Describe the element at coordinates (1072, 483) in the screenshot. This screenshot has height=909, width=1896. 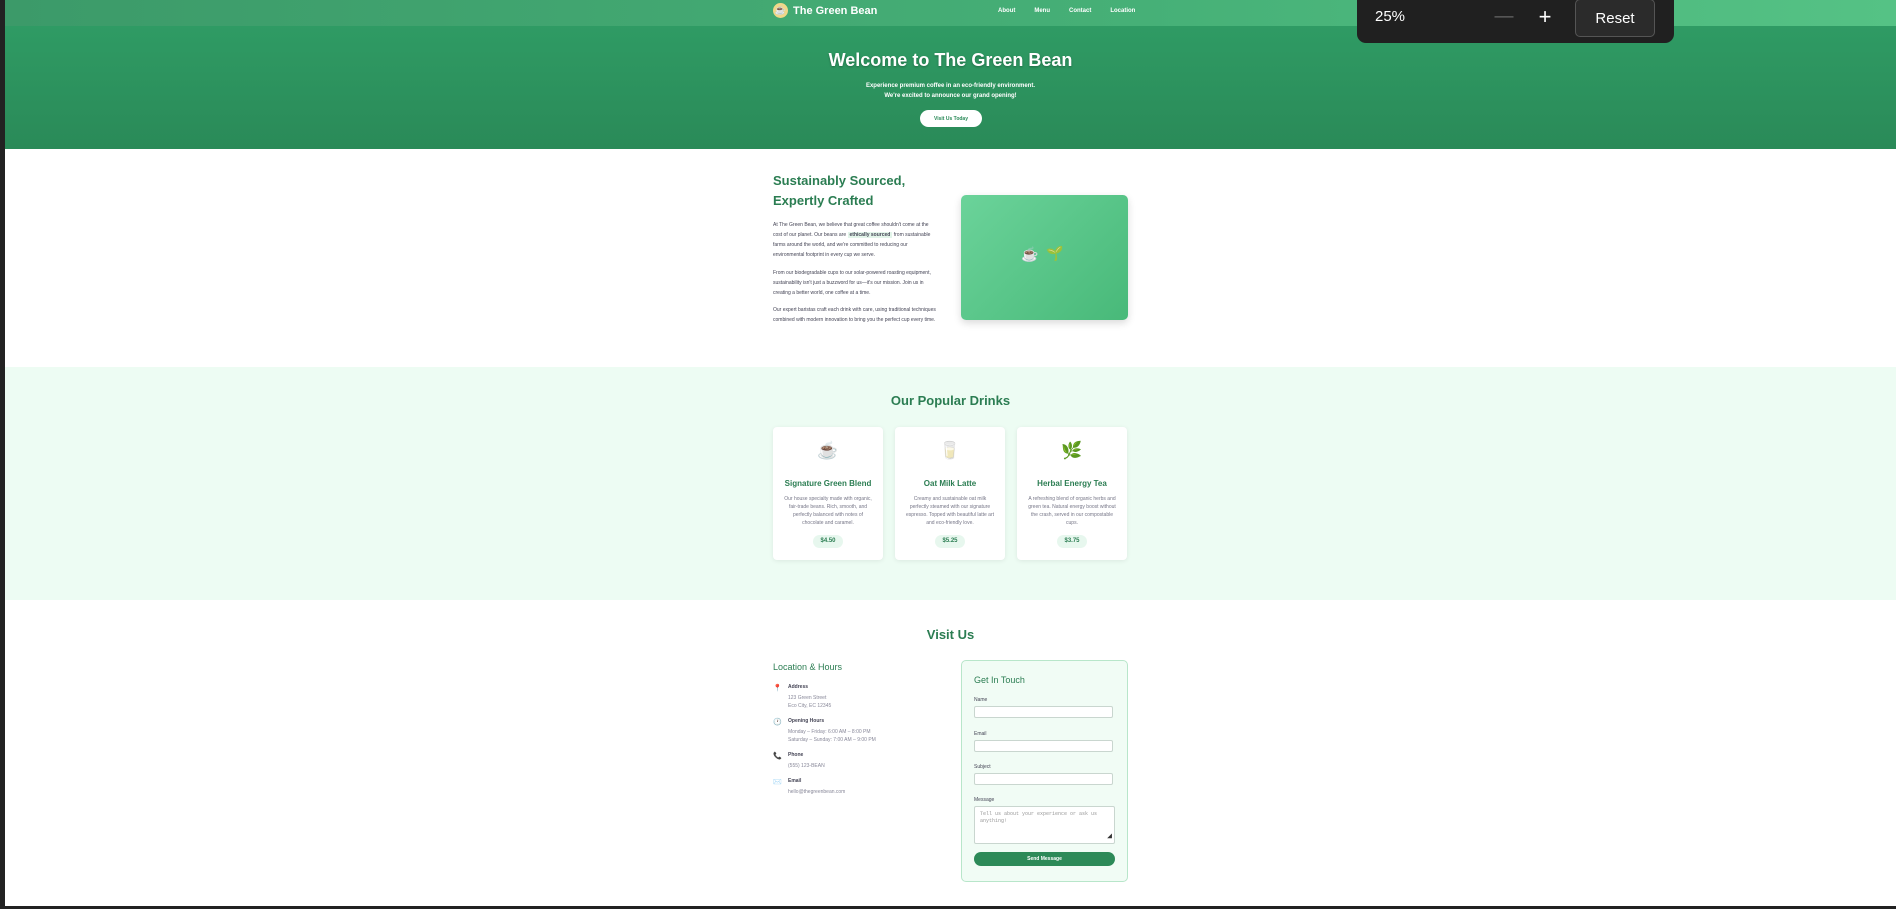
I see `drink-name: Herbal Energy Tea` at that location.